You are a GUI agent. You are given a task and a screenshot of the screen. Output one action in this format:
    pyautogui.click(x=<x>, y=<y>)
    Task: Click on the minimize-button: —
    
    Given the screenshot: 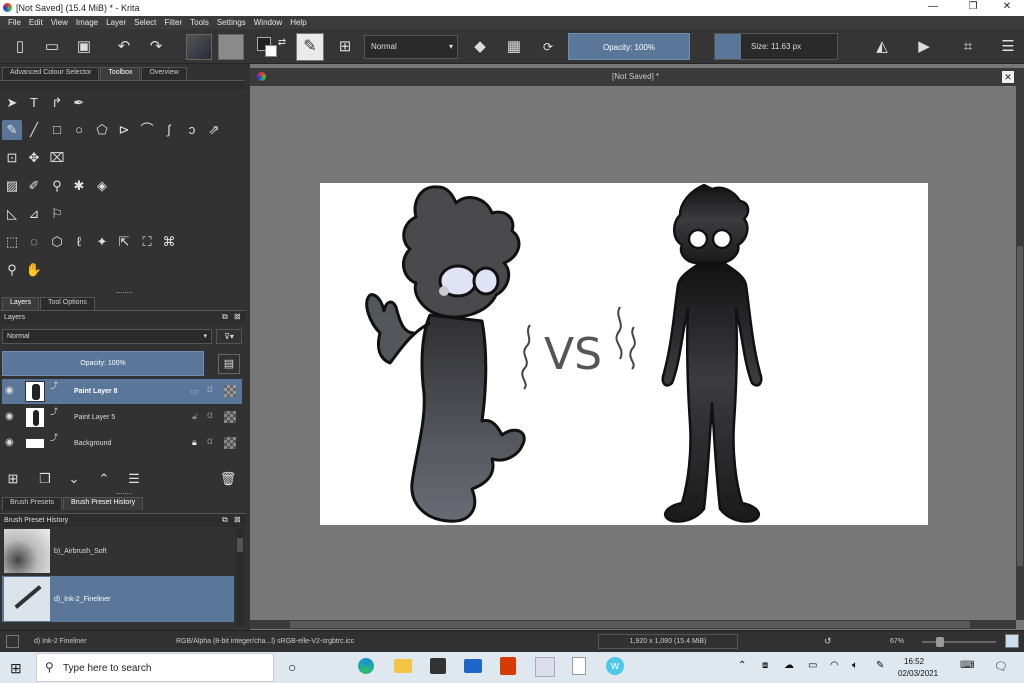 What is the action you would take?
    pyautogui.click(x=933, y=8)
    